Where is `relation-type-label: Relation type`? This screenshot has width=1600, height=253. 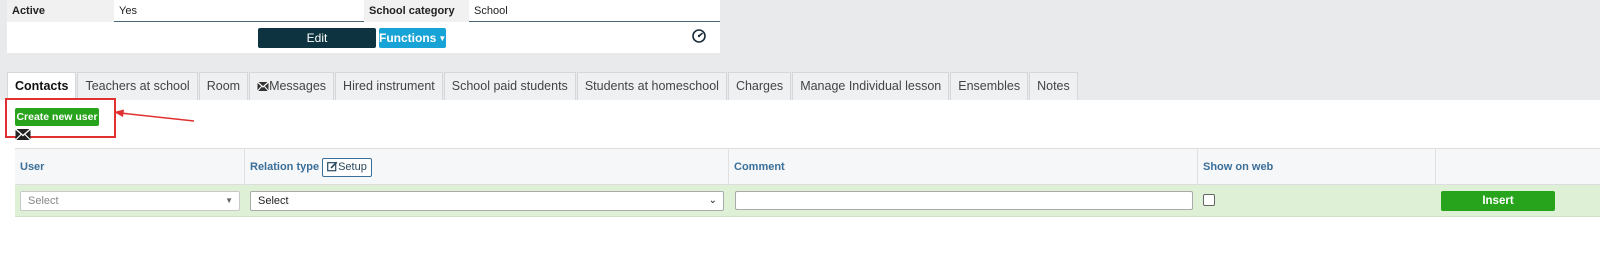 relation-type-label: Relation type is located at coordinates (285, 167).